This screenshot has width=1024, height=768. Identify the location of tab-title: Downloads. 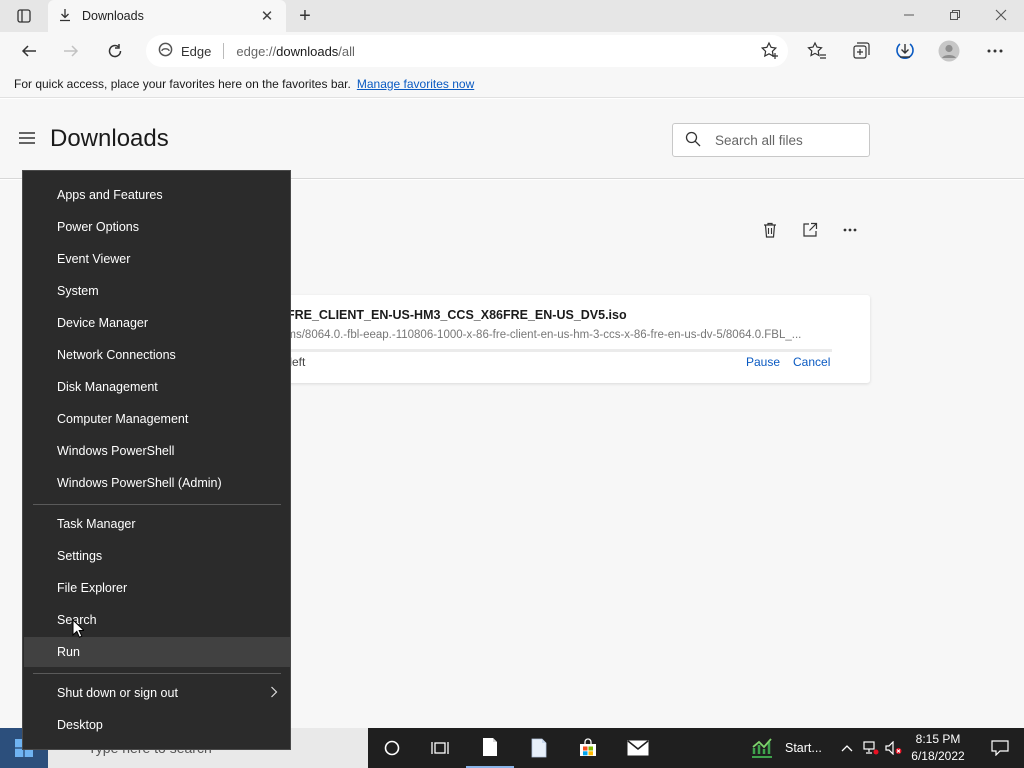
(113, 16).